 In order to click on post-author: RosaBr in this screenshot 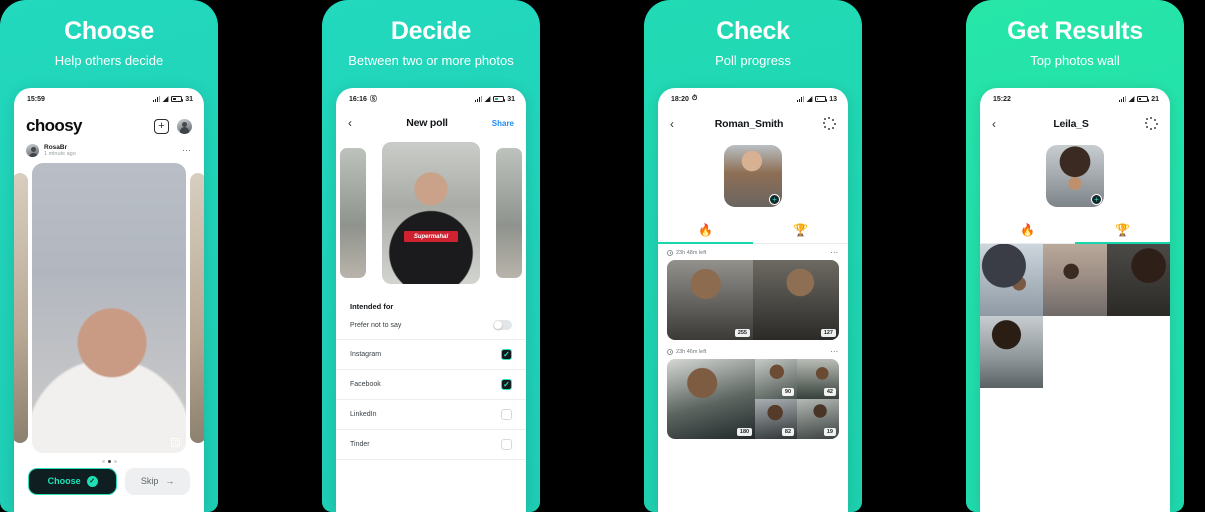, I will do `click(56, 147)`.